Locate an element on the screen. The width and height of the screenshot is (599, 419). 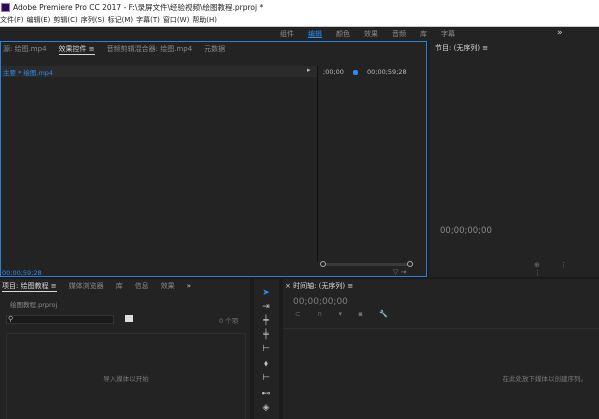
ripple-edit-tool-icon: ┿ is located at coordinates (266, 321).